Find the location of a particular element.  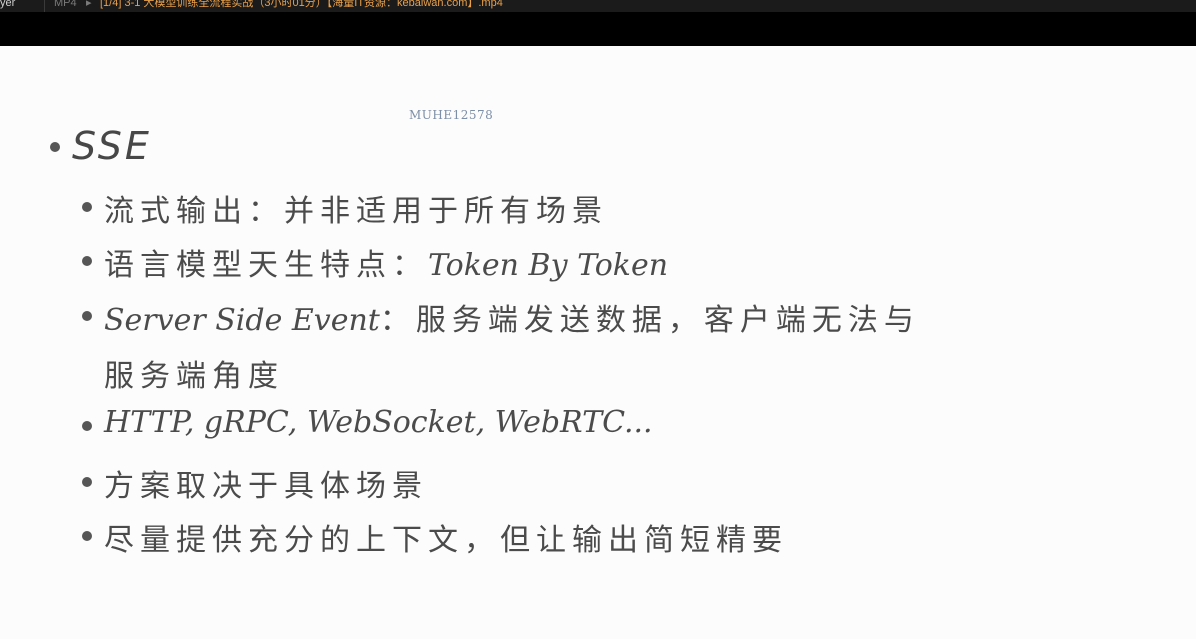

video-letterbox is located at coordinates (598, 29).